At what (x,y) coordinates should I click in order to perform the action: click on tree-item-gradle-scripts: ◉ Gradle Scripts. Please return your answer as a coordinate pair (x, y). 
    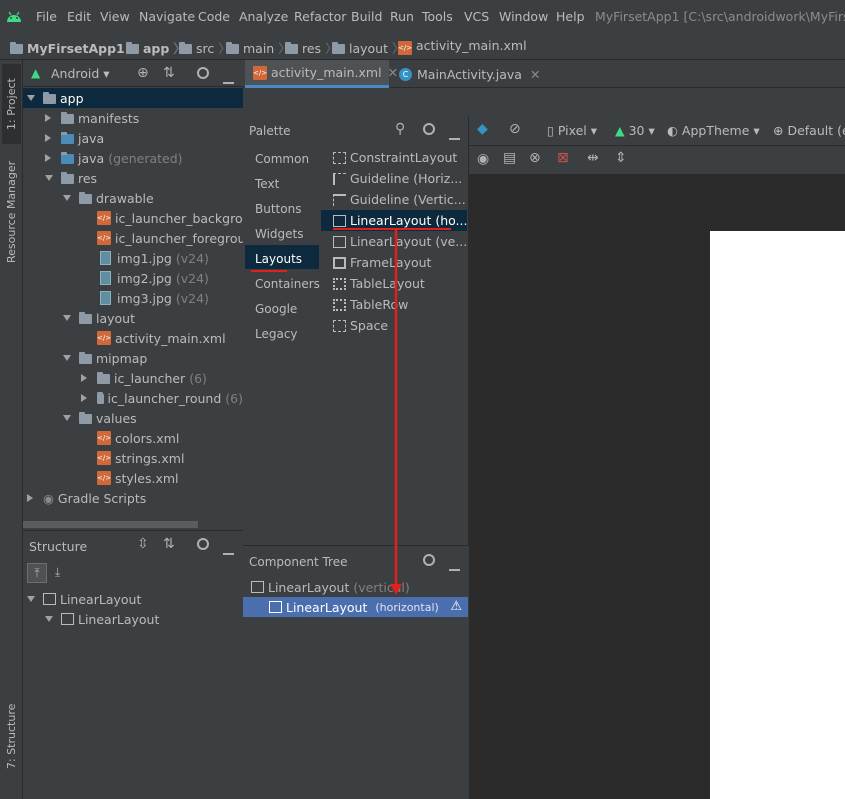
    Looking at the image, I should click on (133, 498).